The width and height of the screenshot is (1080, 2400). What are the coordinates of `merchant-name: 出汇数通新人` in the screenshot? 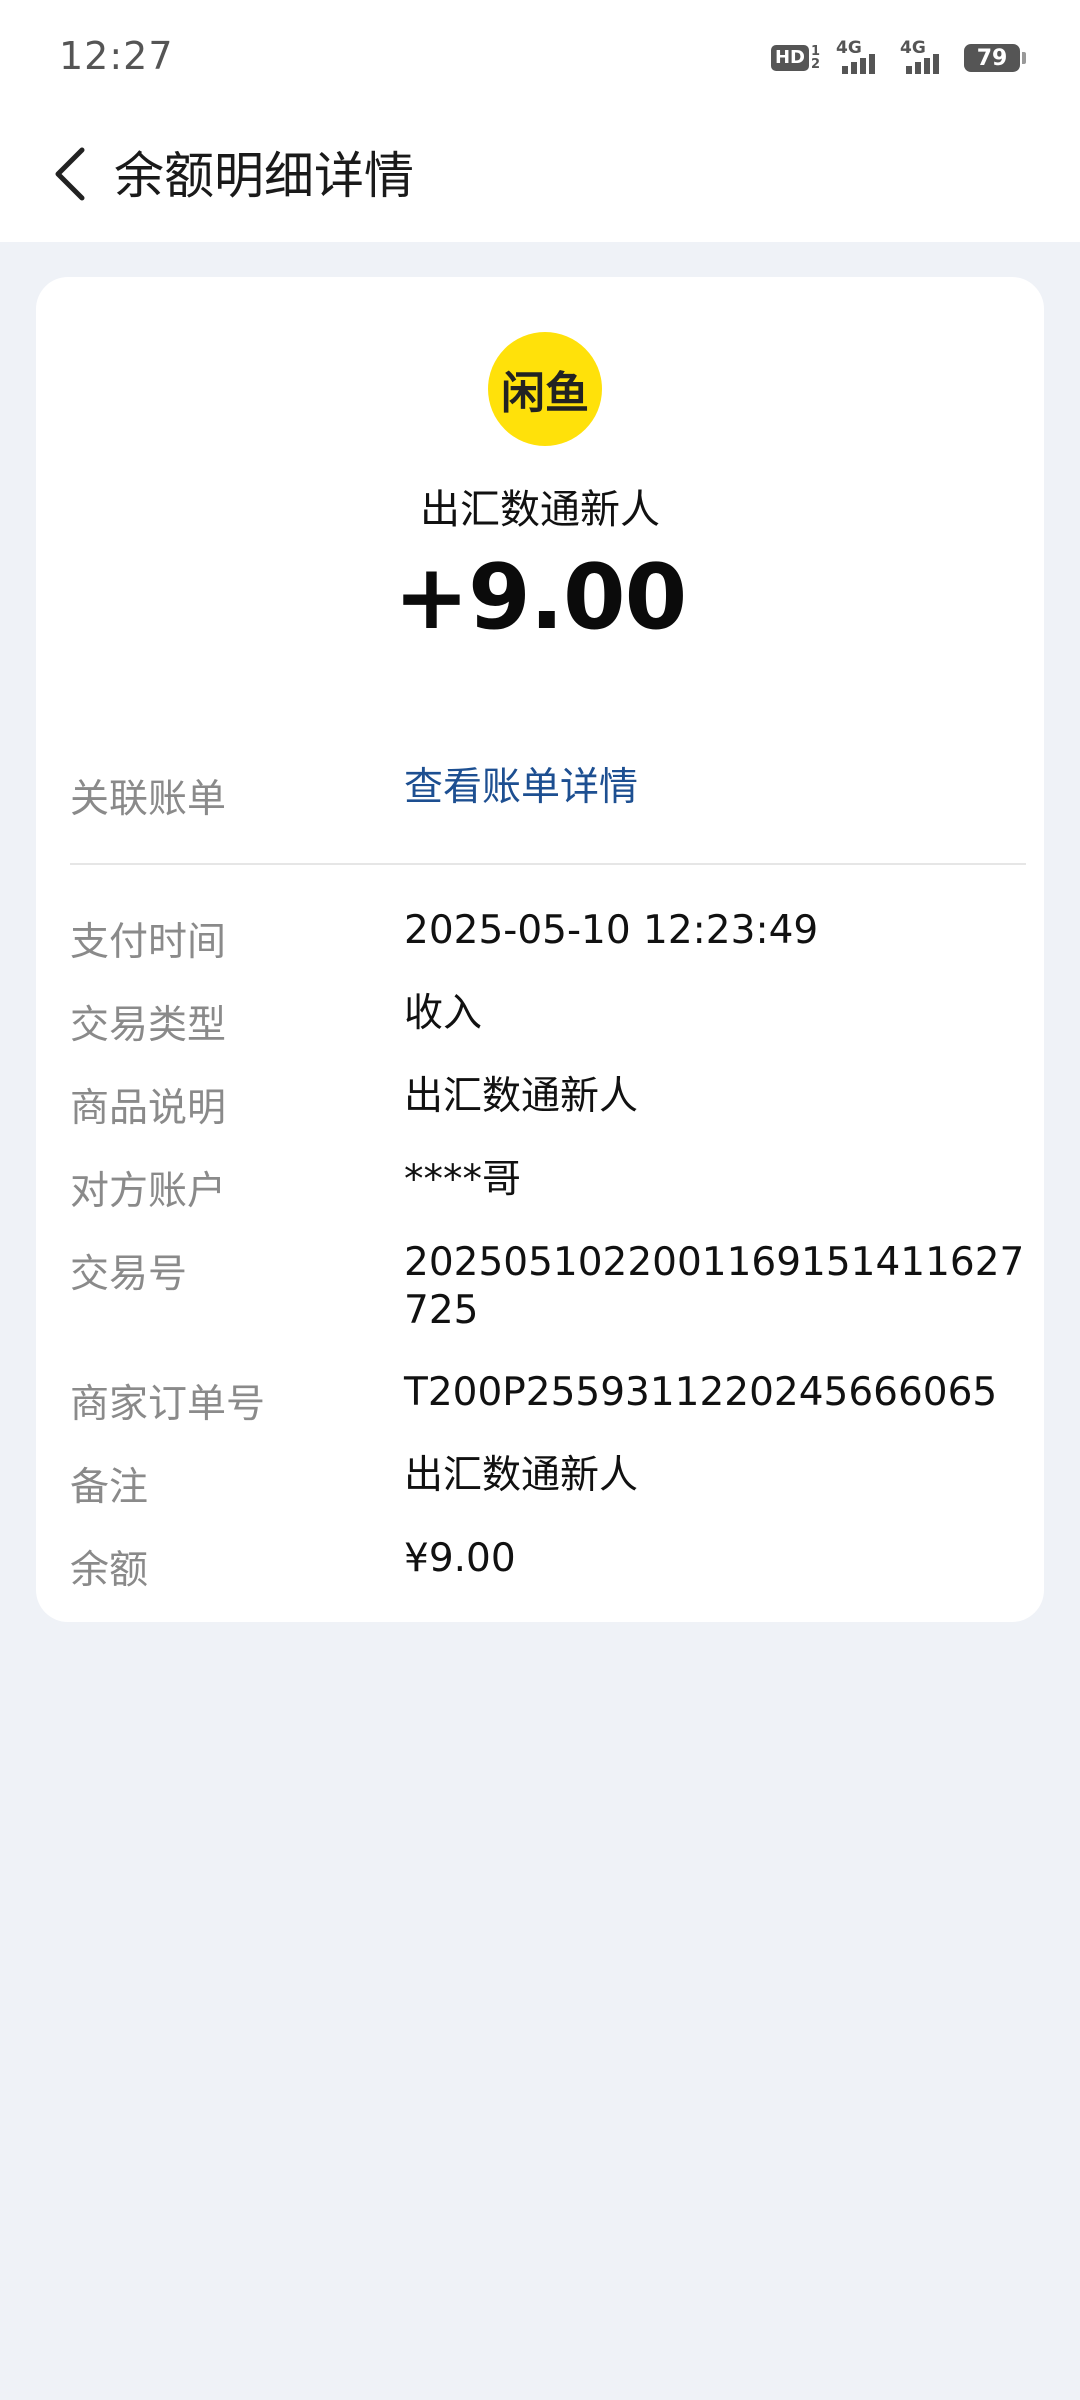 It's located at (540, 510).